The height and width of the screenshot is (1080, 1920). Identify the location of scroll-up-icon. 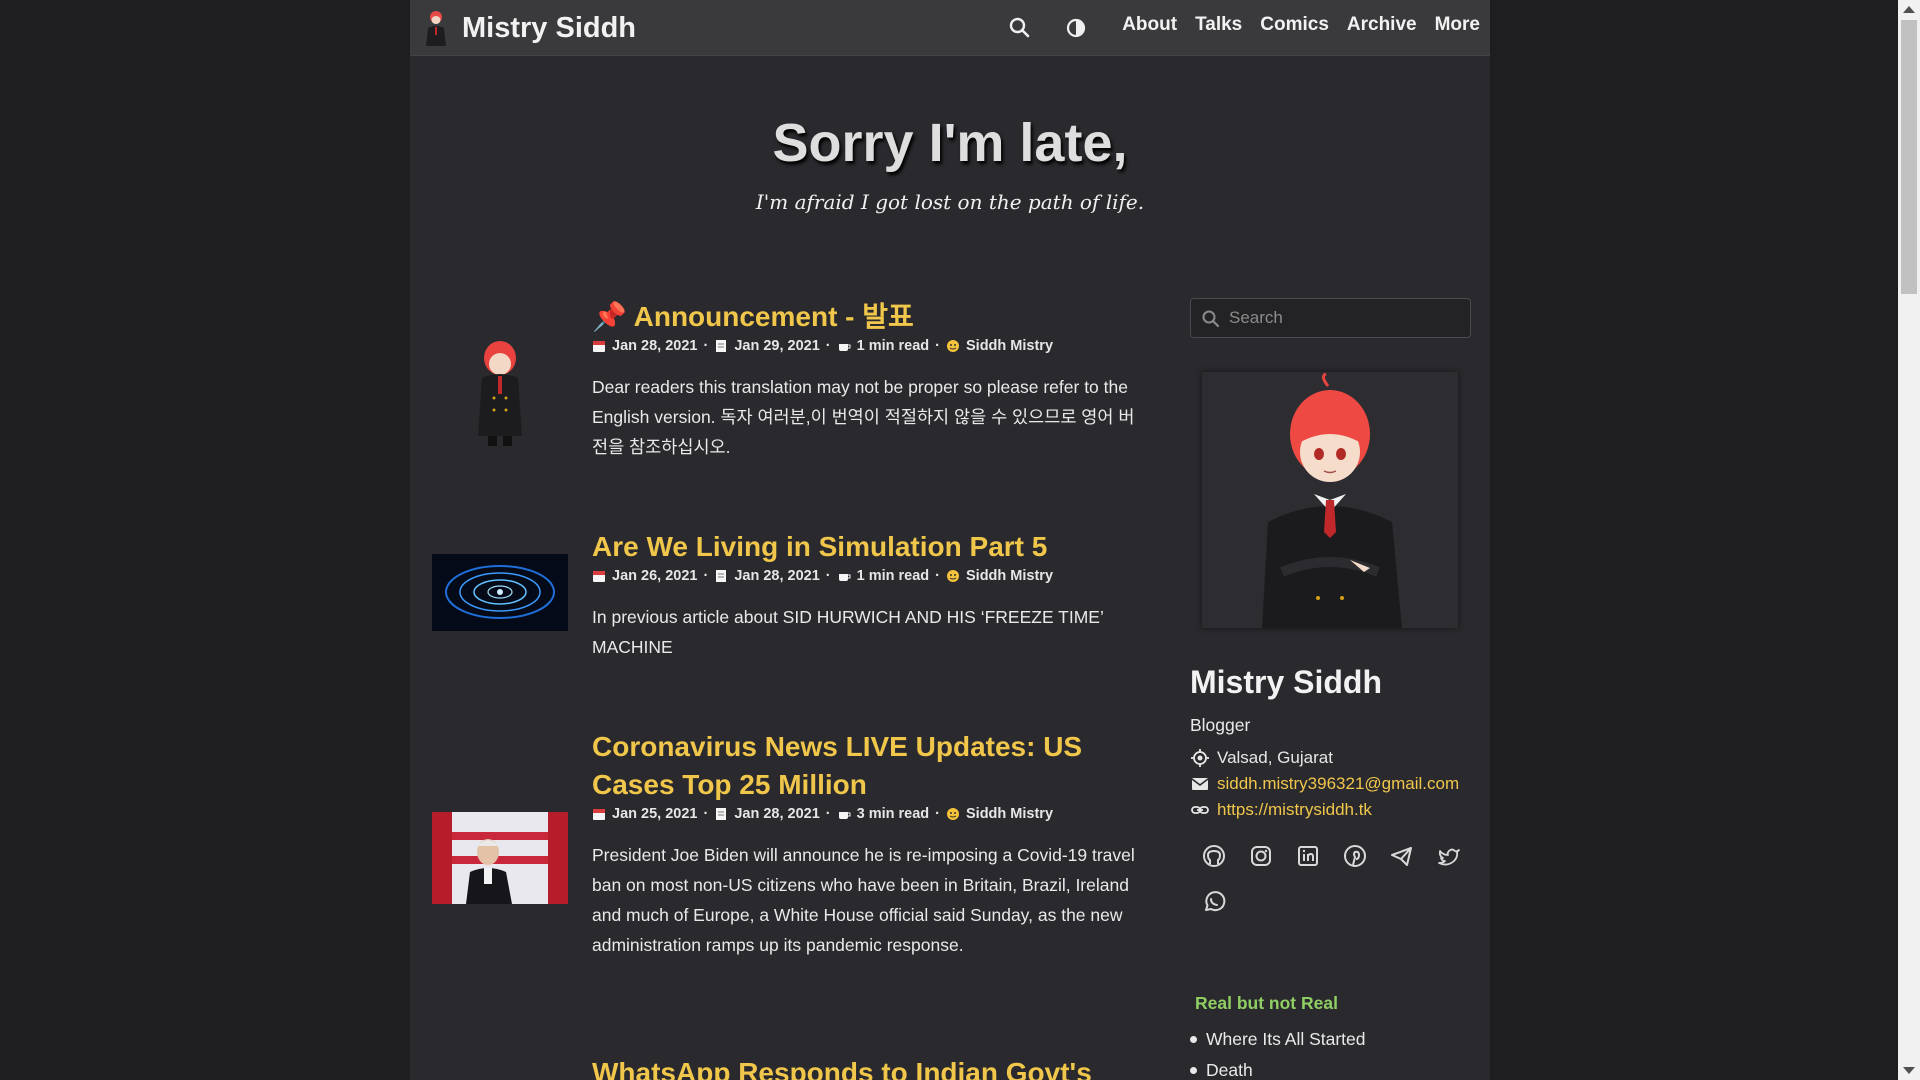
(1909, 9).